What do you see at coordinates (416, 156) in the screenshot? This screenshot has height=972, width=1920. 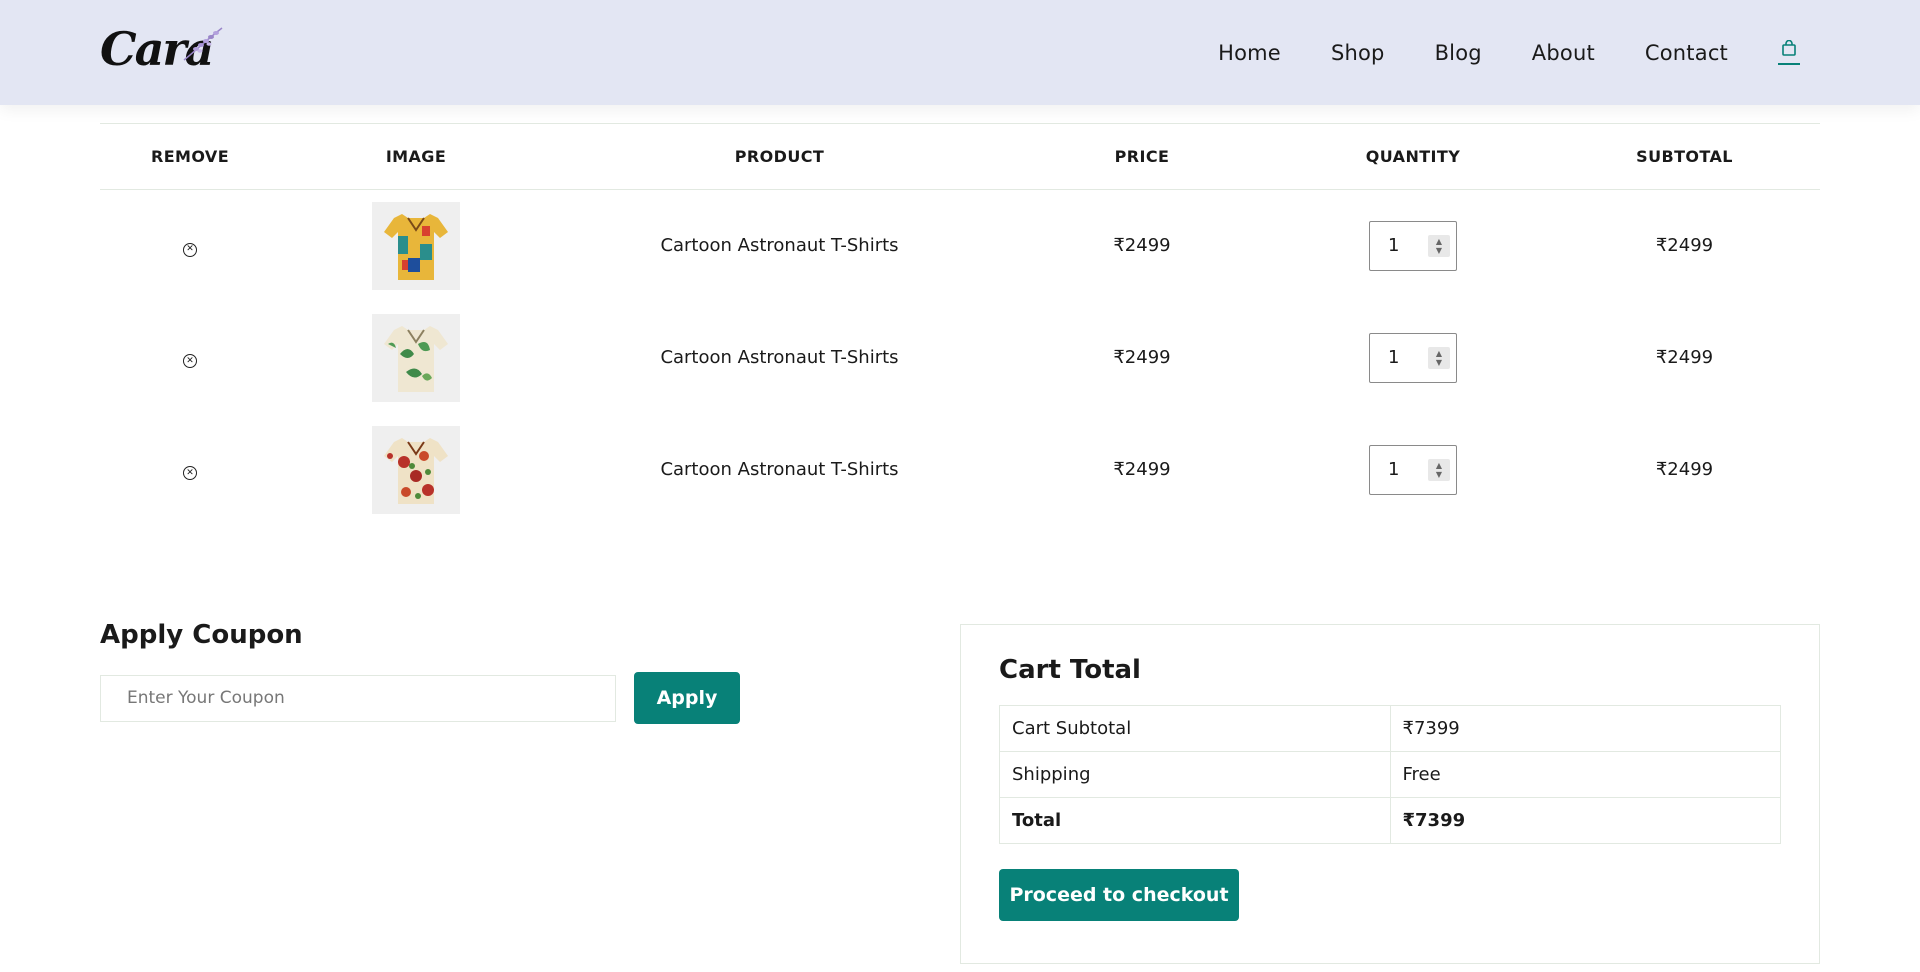 I see `header-image: IMAGE` at bounding box center [416, 156].